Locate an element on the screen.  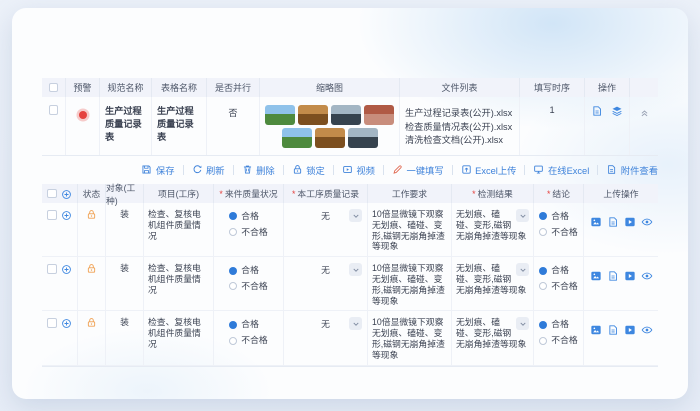
lock-button: 锁定 is located at coordinates (308, 170).